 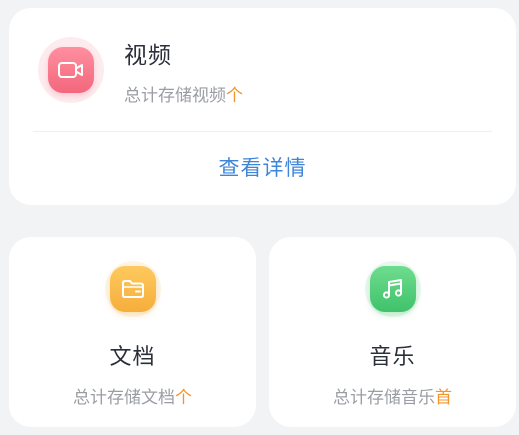 I want to click on music-subtitle-text: 总计存储音乐, so click(x=384, y=398).